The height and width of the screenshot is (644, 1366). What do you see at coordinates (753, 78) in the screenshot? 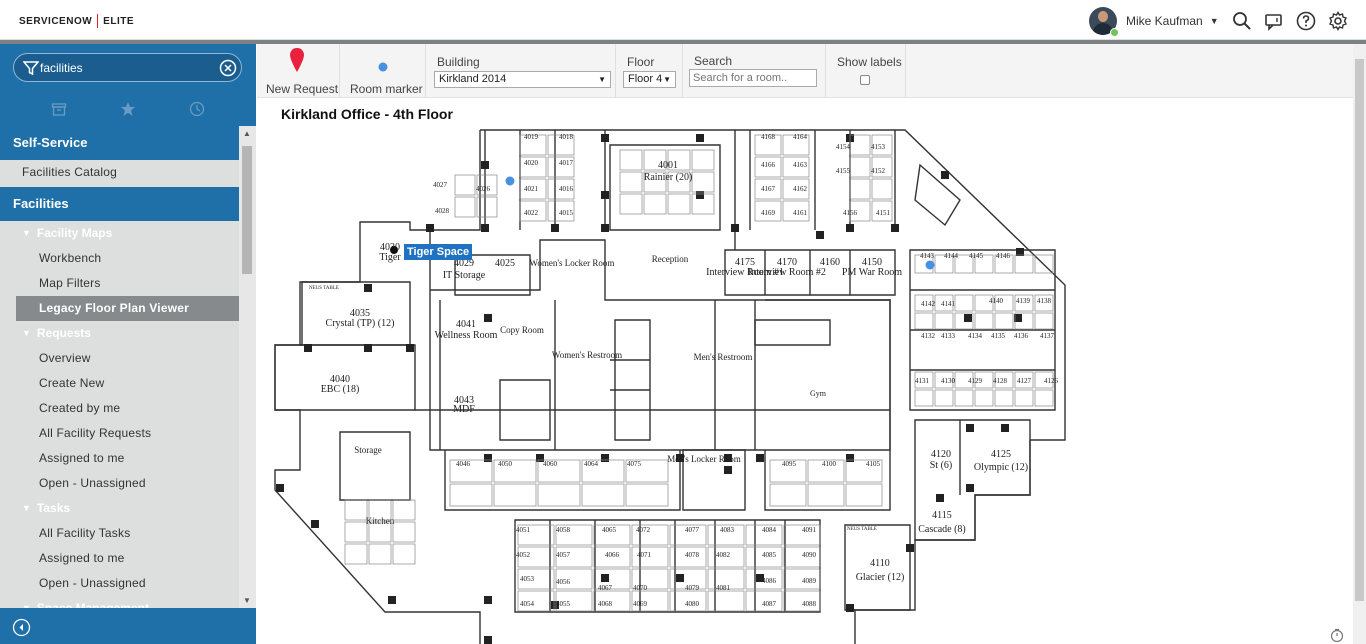
I see `room-search-input` at bounding box center [753, 78].